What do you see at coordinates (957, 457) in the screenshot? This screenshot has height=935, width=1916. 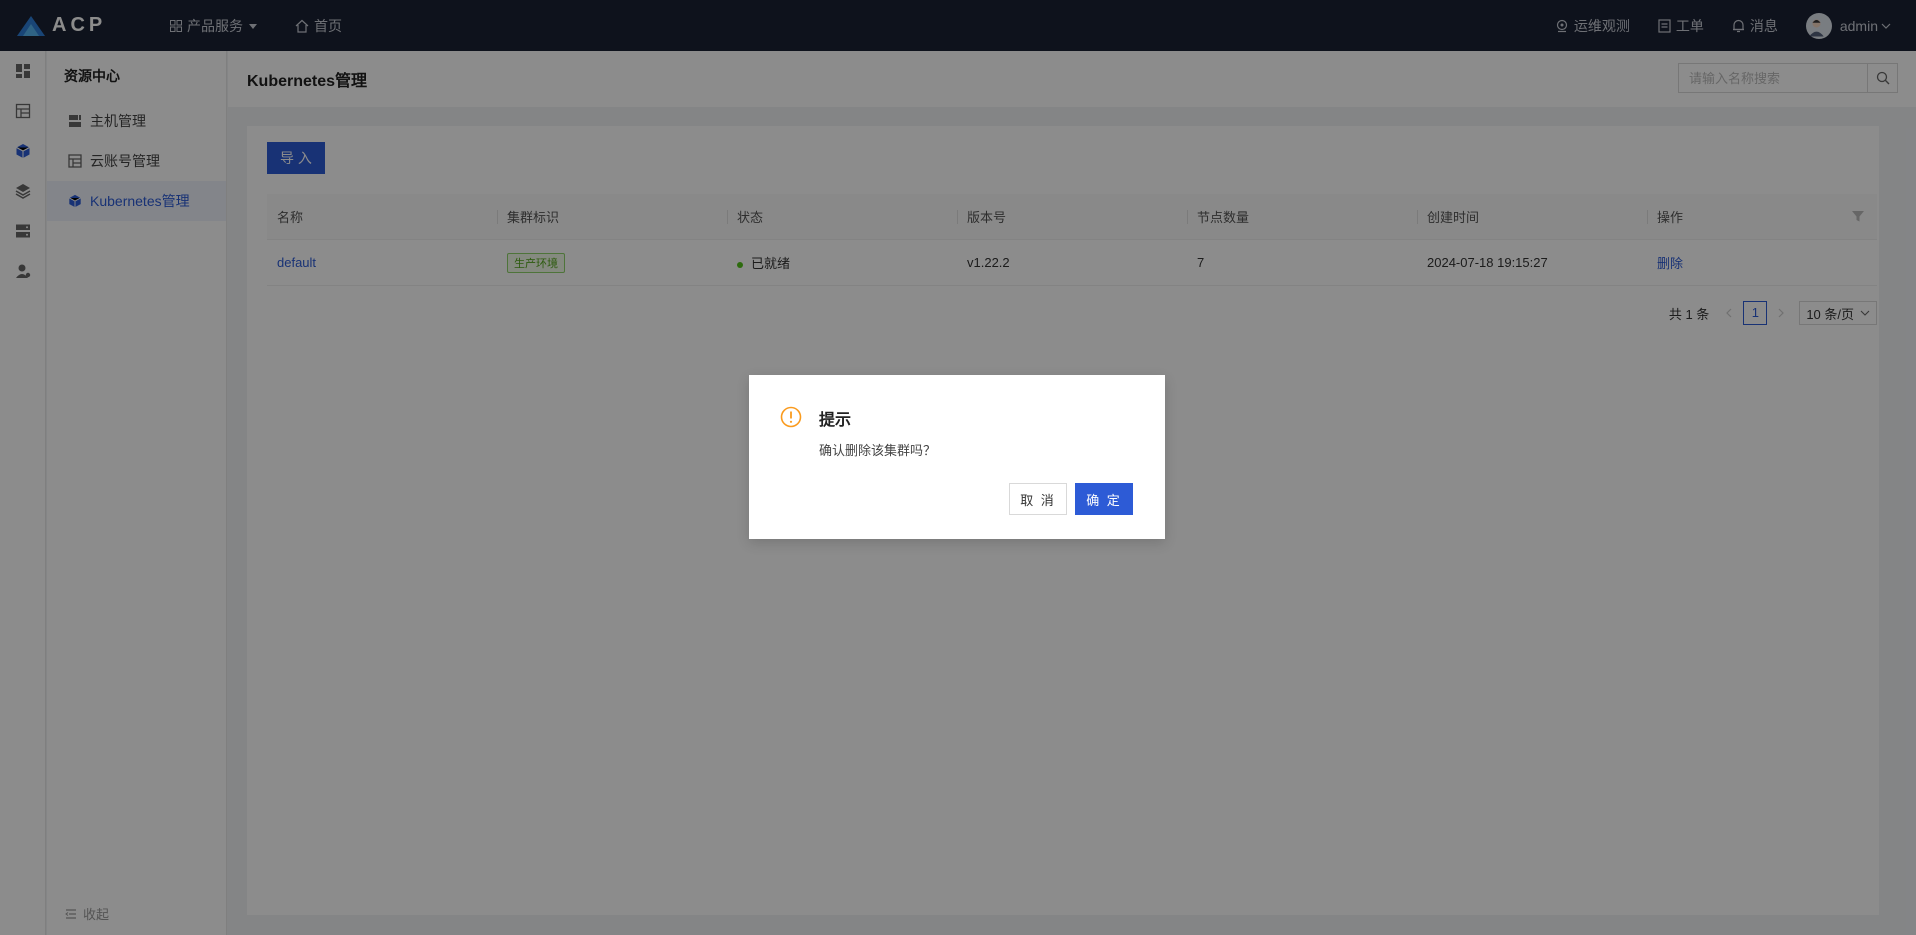 I see `confirm-dialog: 提示 确认删除该集群吗？ 取 消 确 定` at bounding box center [957, 457].